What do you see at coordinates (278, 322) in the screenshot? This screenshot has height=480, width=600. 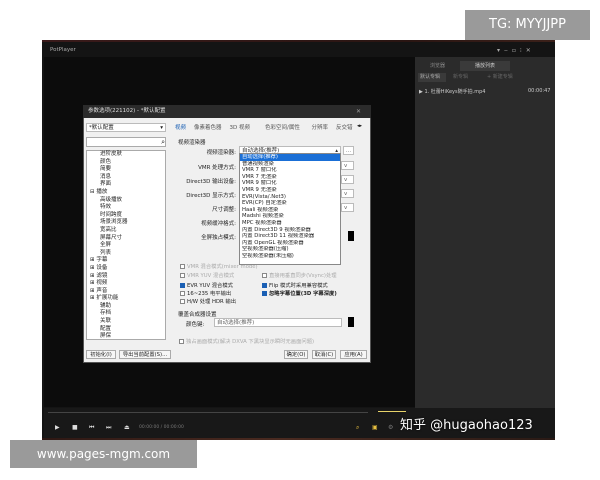 I see `colorkey-select: 自动选择(推荐)` at bounding box center [278, 322].